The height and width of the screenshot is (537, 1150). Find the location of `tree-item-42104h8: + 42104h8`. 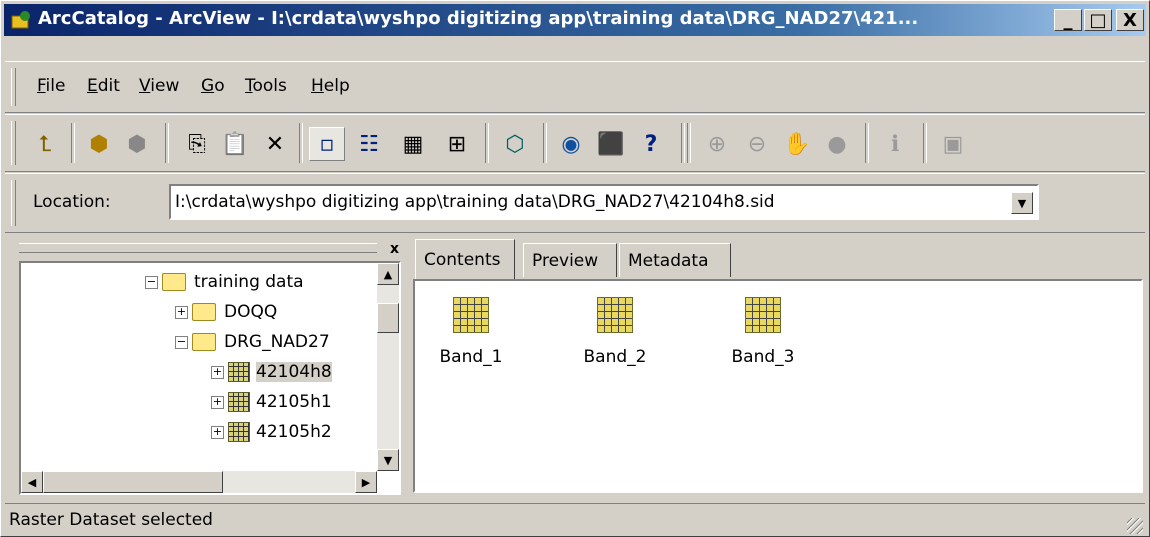

tree-item-42104h8: + 42104h8 is located at coordinates (271, 372).